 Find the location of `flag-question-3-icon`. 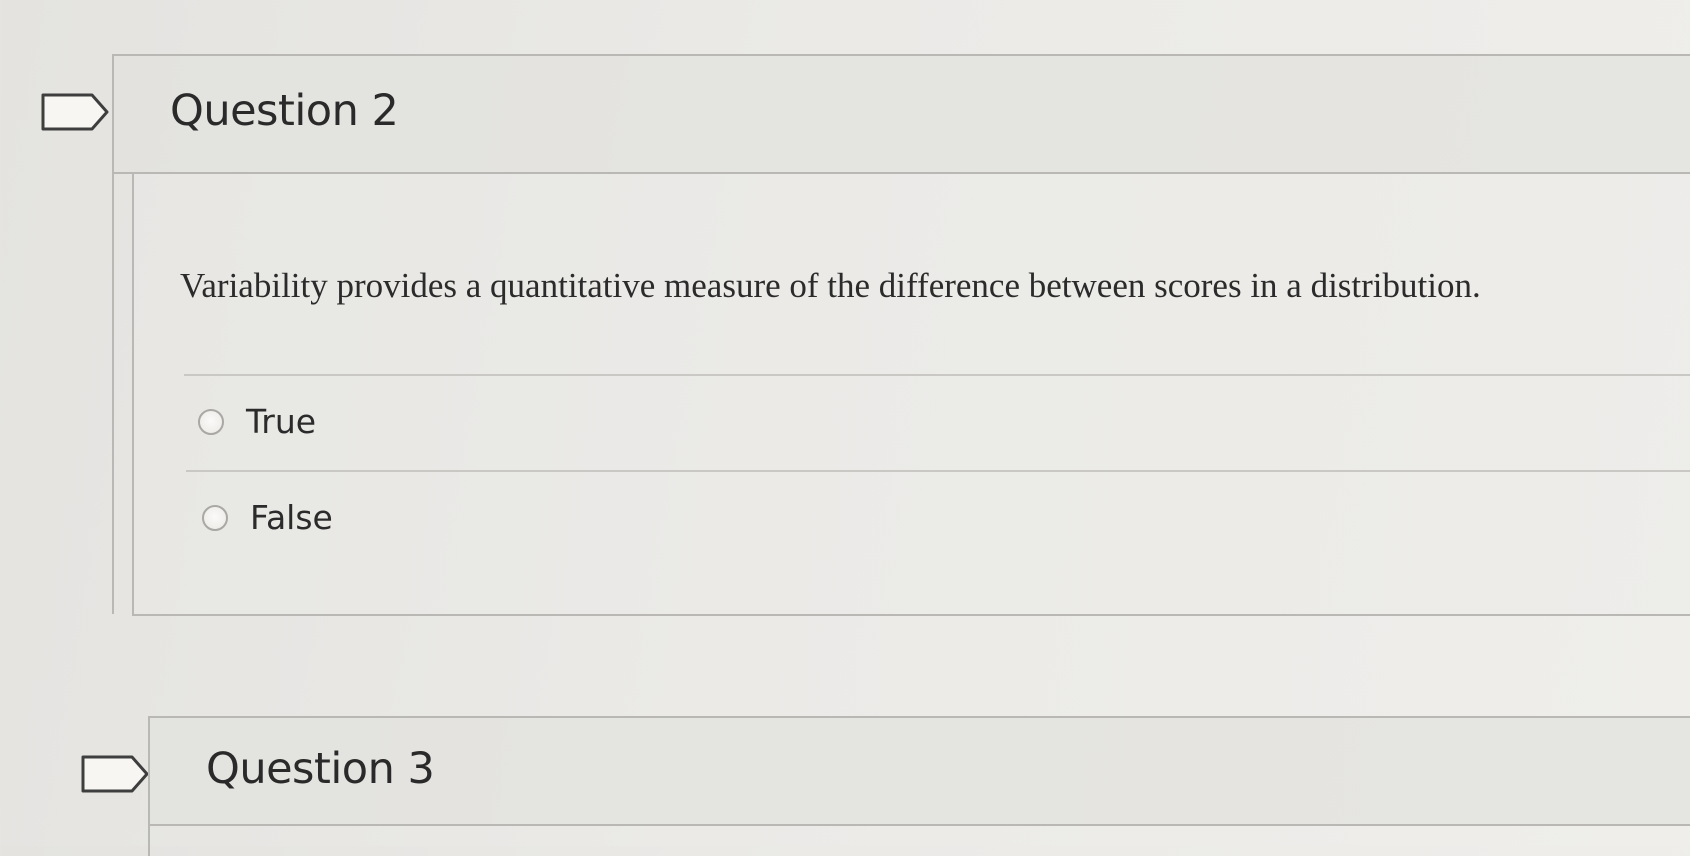

flag-question-3-icon is located at coordinates (115, 774).